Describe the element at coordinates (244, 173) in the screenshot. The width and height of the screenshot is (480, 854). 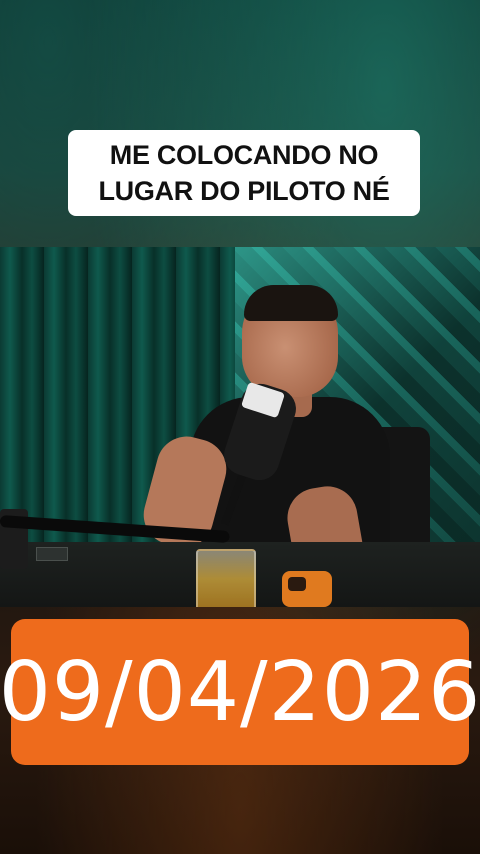
I see `caption-box: ME COLOCANDO NO LUGAR DO PILOTO NÉ` at that location.